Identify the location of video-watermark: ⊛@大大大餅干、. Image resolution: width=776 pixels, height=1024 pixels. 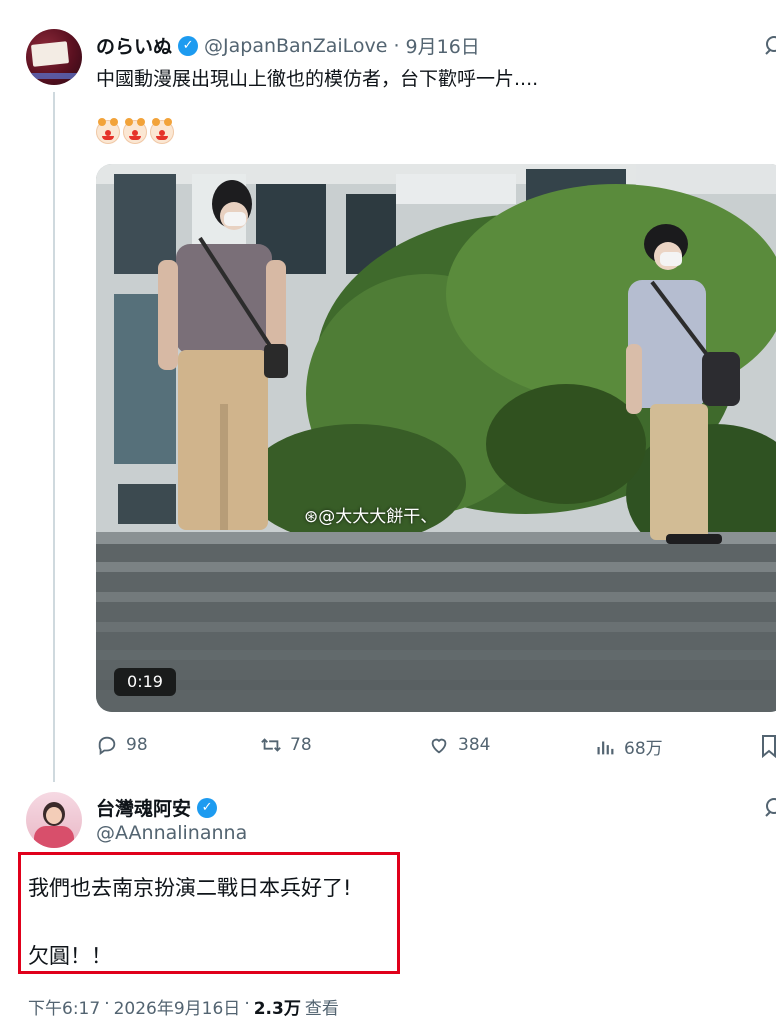
(371, 517).